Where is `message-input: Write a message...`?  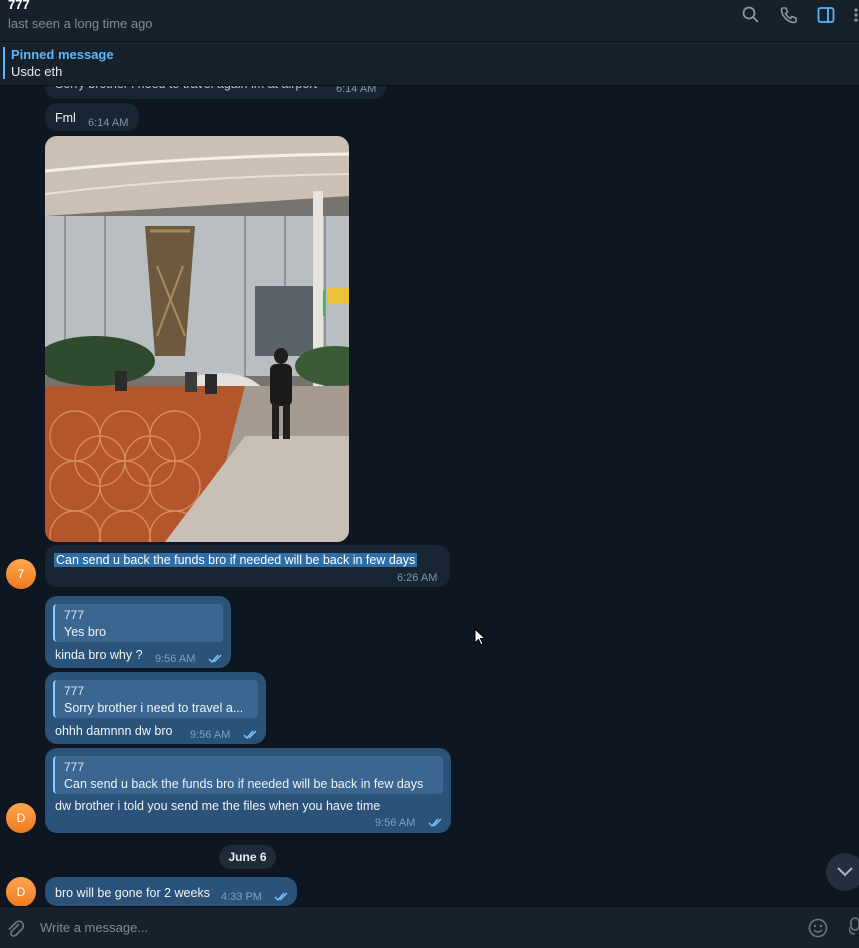 message-input: Write a message... is located at coordinates (94, 927).